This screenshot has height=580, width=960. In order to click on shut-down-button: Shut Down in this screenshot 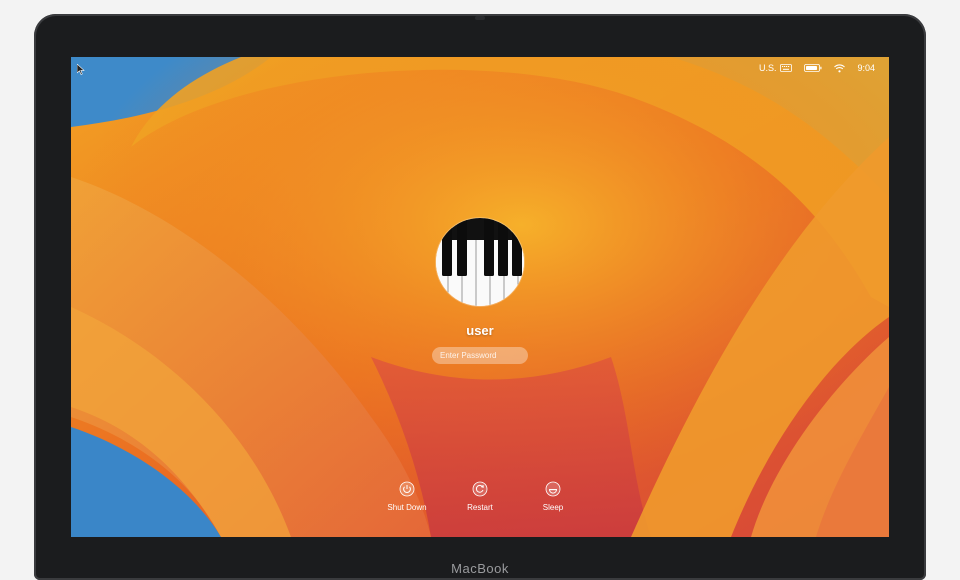, I will do `click(407, 496)`.